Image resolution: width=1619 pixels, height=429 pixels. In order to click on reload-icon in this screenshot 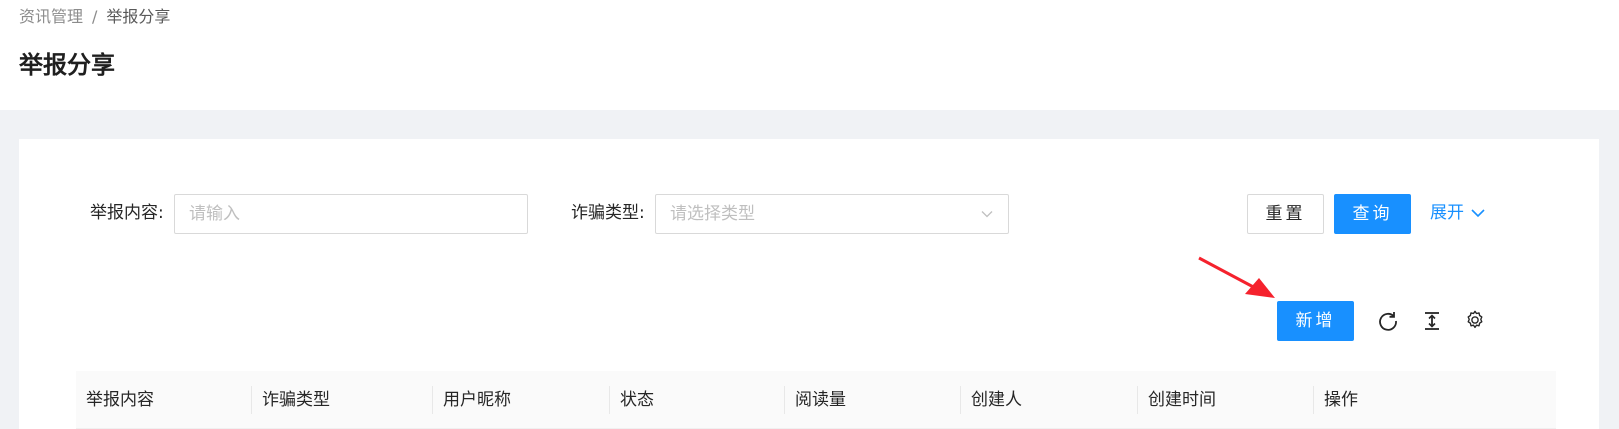, I will do `click(1388, 321)`.